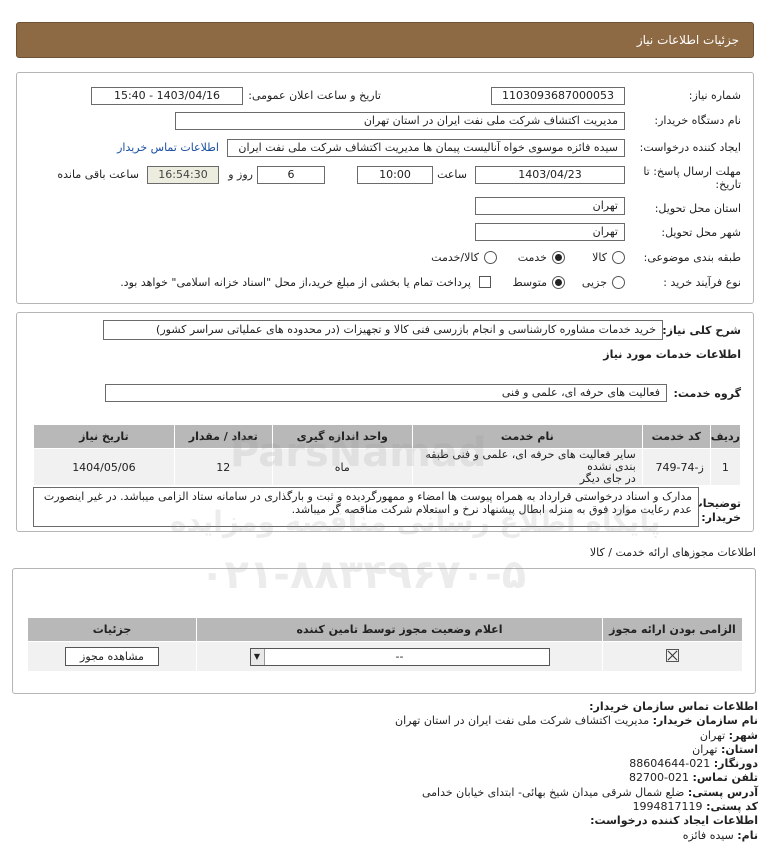 Image resolution: width=770 pixels, height=845 pixels. Describe the element at coordinates (739, 749) in the screenshot. I see `contact-province-label: استان:` at that location.